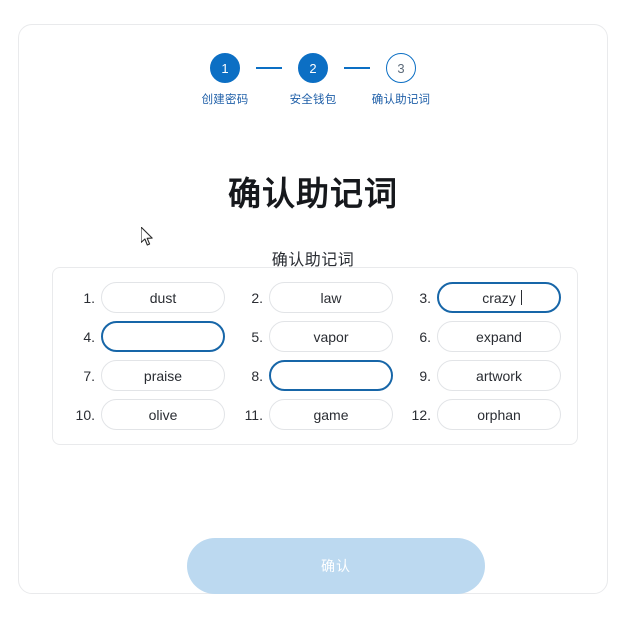  I want to click on mnemonic-index-8: 8., so click(257, 375).